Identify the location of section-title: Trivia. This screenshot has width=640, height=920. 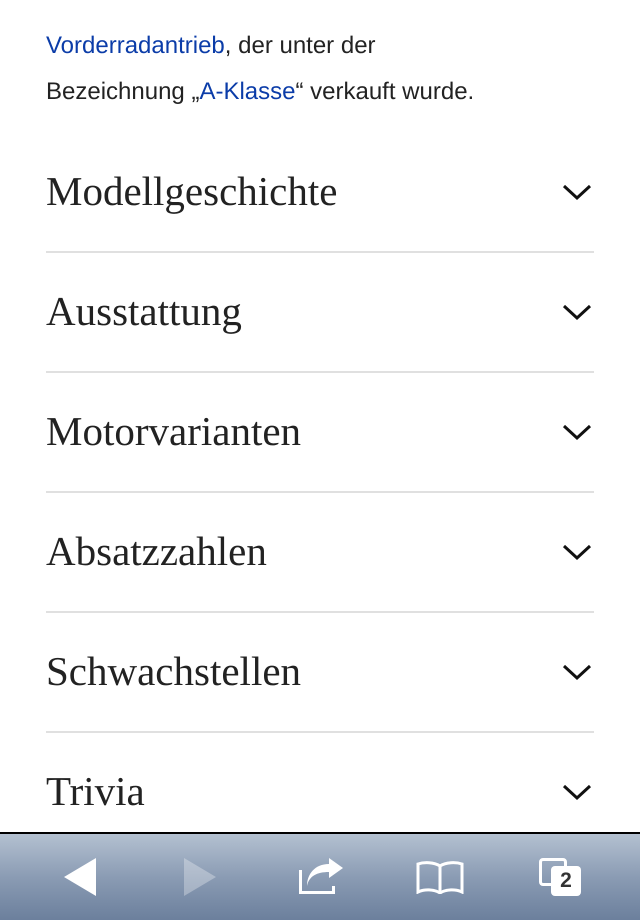
(95, 791).